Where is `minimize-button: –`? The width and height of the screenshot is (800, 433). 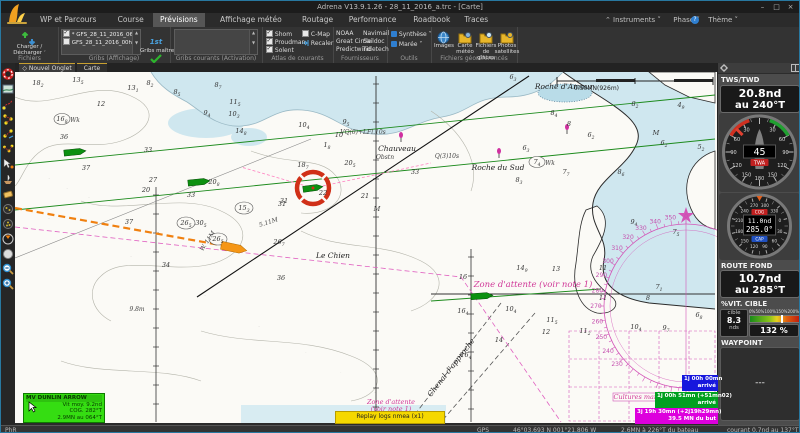
minimize-button: – is located at coordinates (762, 7).